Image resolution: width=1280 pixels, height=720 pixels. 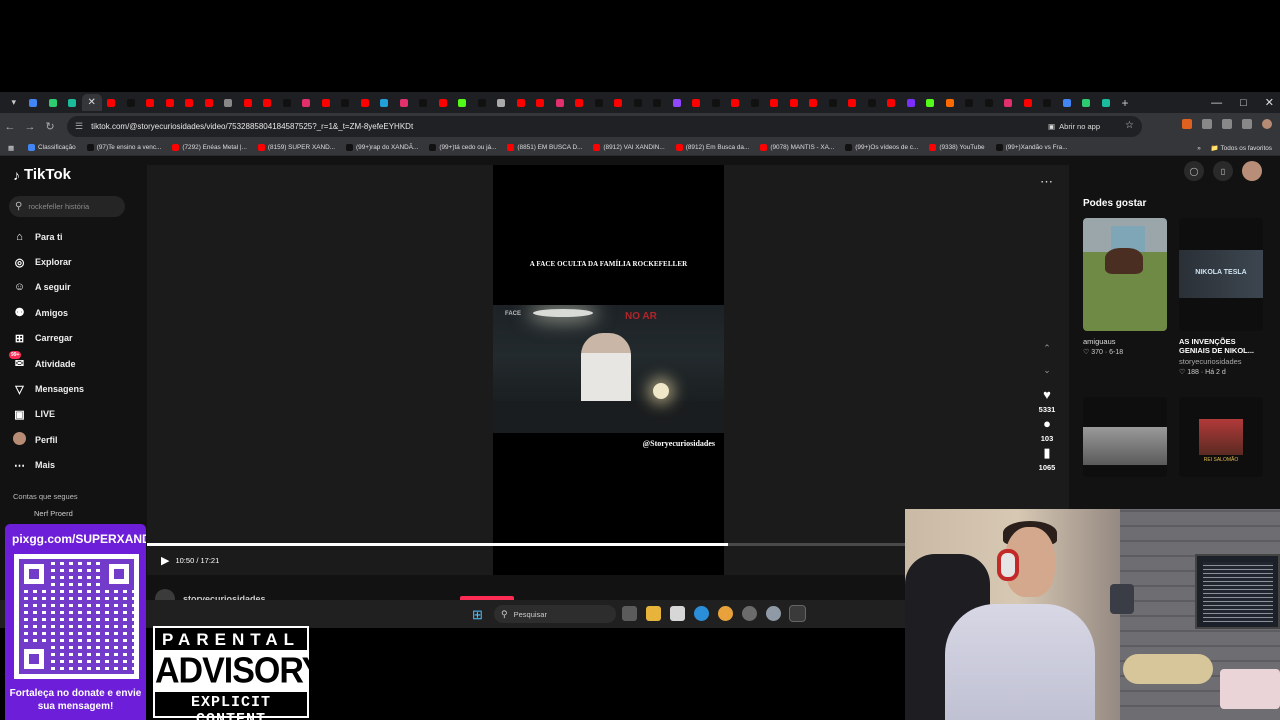 What do you see at coordinates (76, 363) in the screenshot?
I see `sidebar-item-atividade: ✉ 99+ Atividade` at bounding box center [76, 363].